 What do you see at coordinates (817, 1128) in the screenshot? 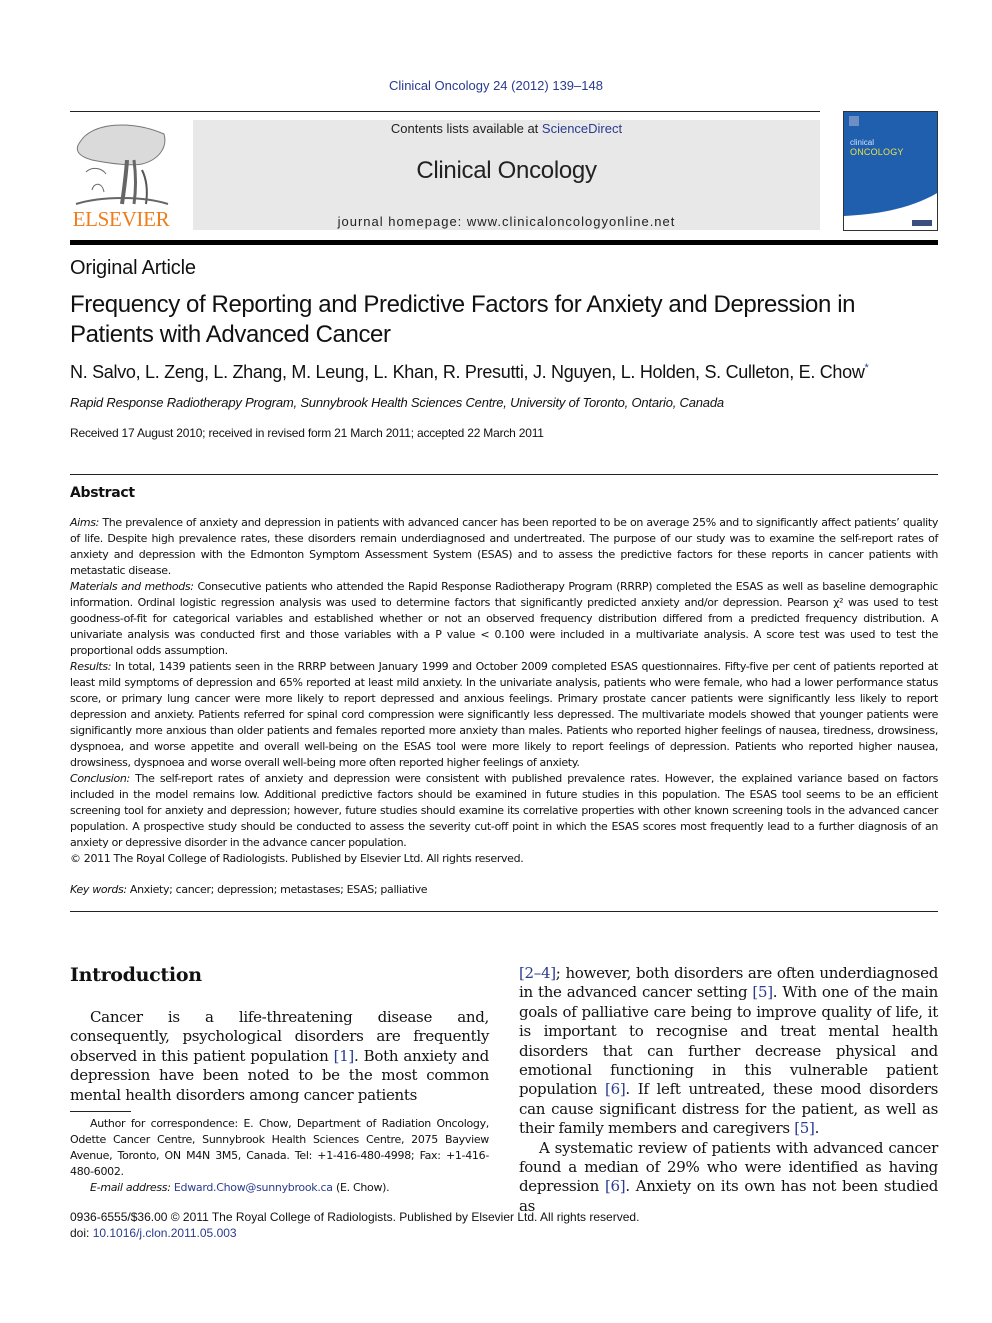
I see `body-text: .` at bounding box center [817, 1128].